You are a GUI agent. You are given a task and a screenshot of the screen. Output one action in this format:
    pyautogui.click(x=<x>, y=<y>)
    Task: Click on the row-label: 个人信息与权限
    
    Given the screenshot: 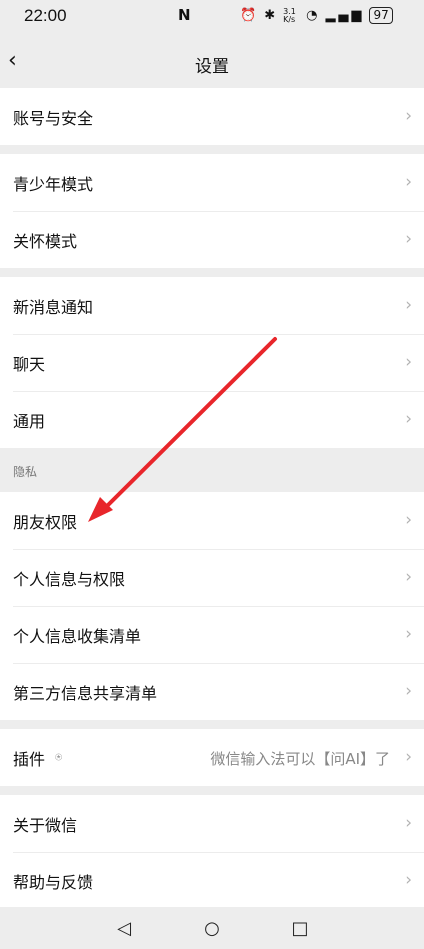 What is the action you would take?
    pyautogui.click(x=69, y=579)
    